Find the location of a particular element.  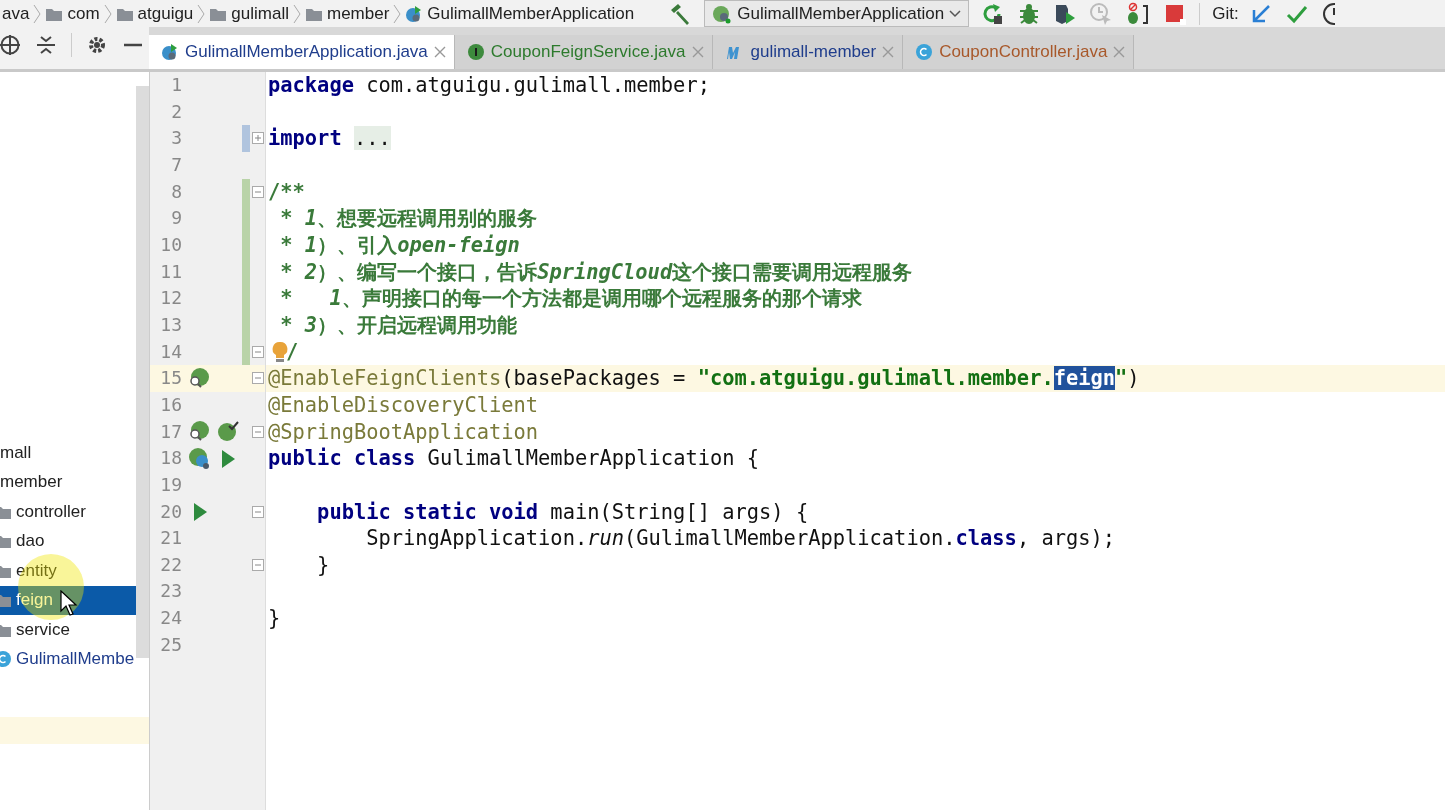

caret-icon is located at coordinates (955, 13).